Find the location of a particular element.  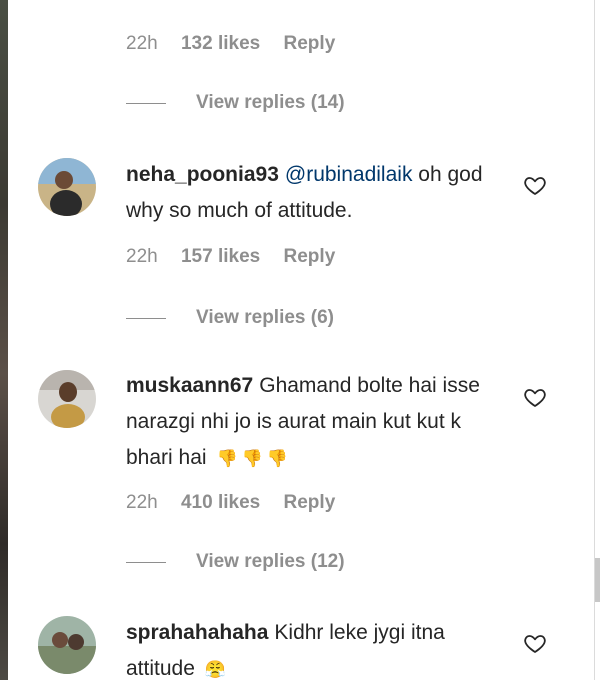

thumbs-down-emoji: 👎👎👎 is located at coordinates (254, 458).